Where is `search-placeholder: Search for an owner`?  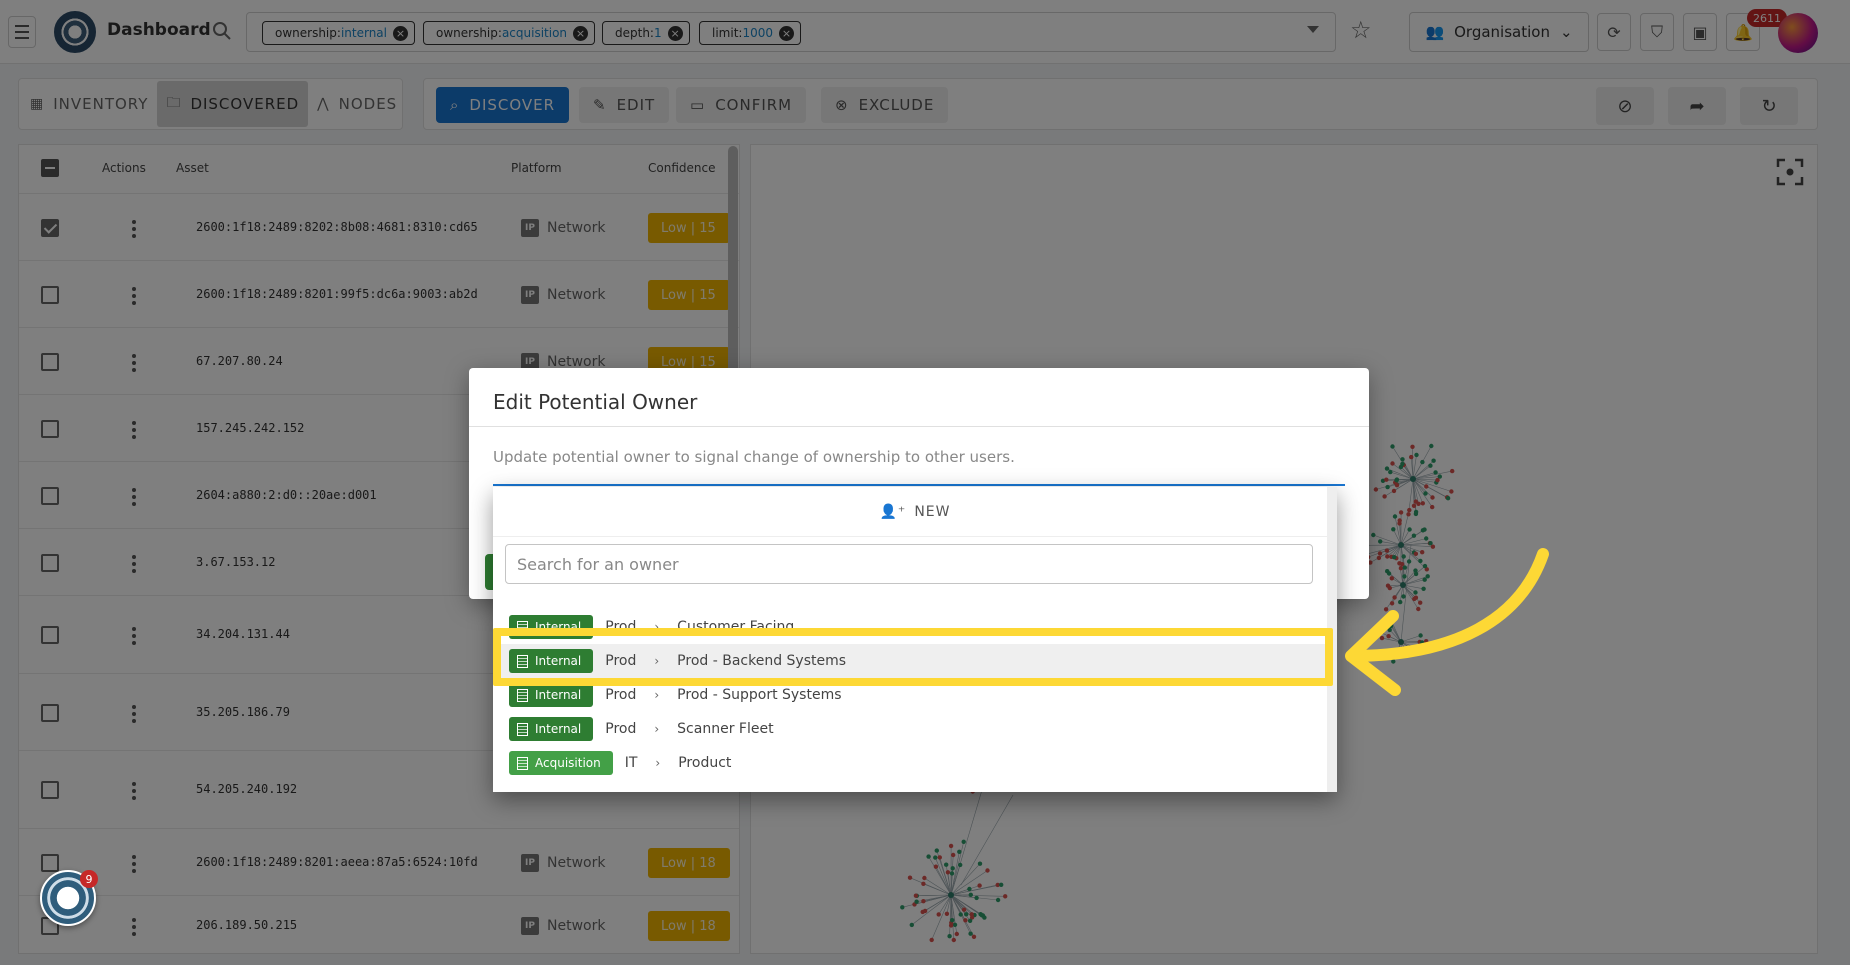
search-placeholder: Search for an owner is located at coordinates (598, 564).